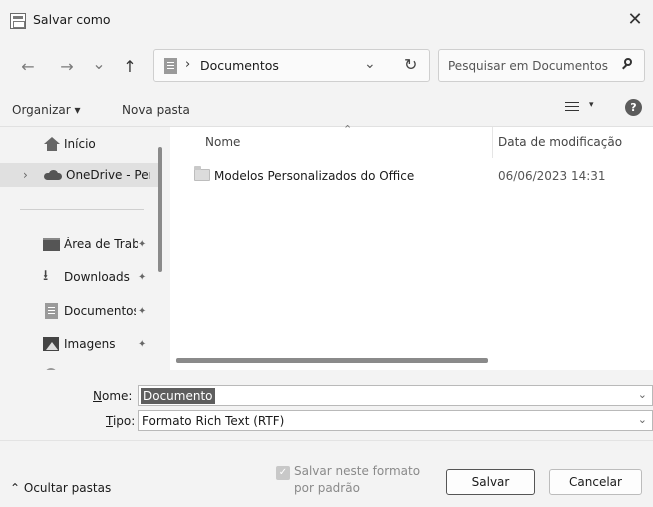  I want to click on sidebar-item-area-de-trabalho: Área de Traba ✦, so click(80, 244).